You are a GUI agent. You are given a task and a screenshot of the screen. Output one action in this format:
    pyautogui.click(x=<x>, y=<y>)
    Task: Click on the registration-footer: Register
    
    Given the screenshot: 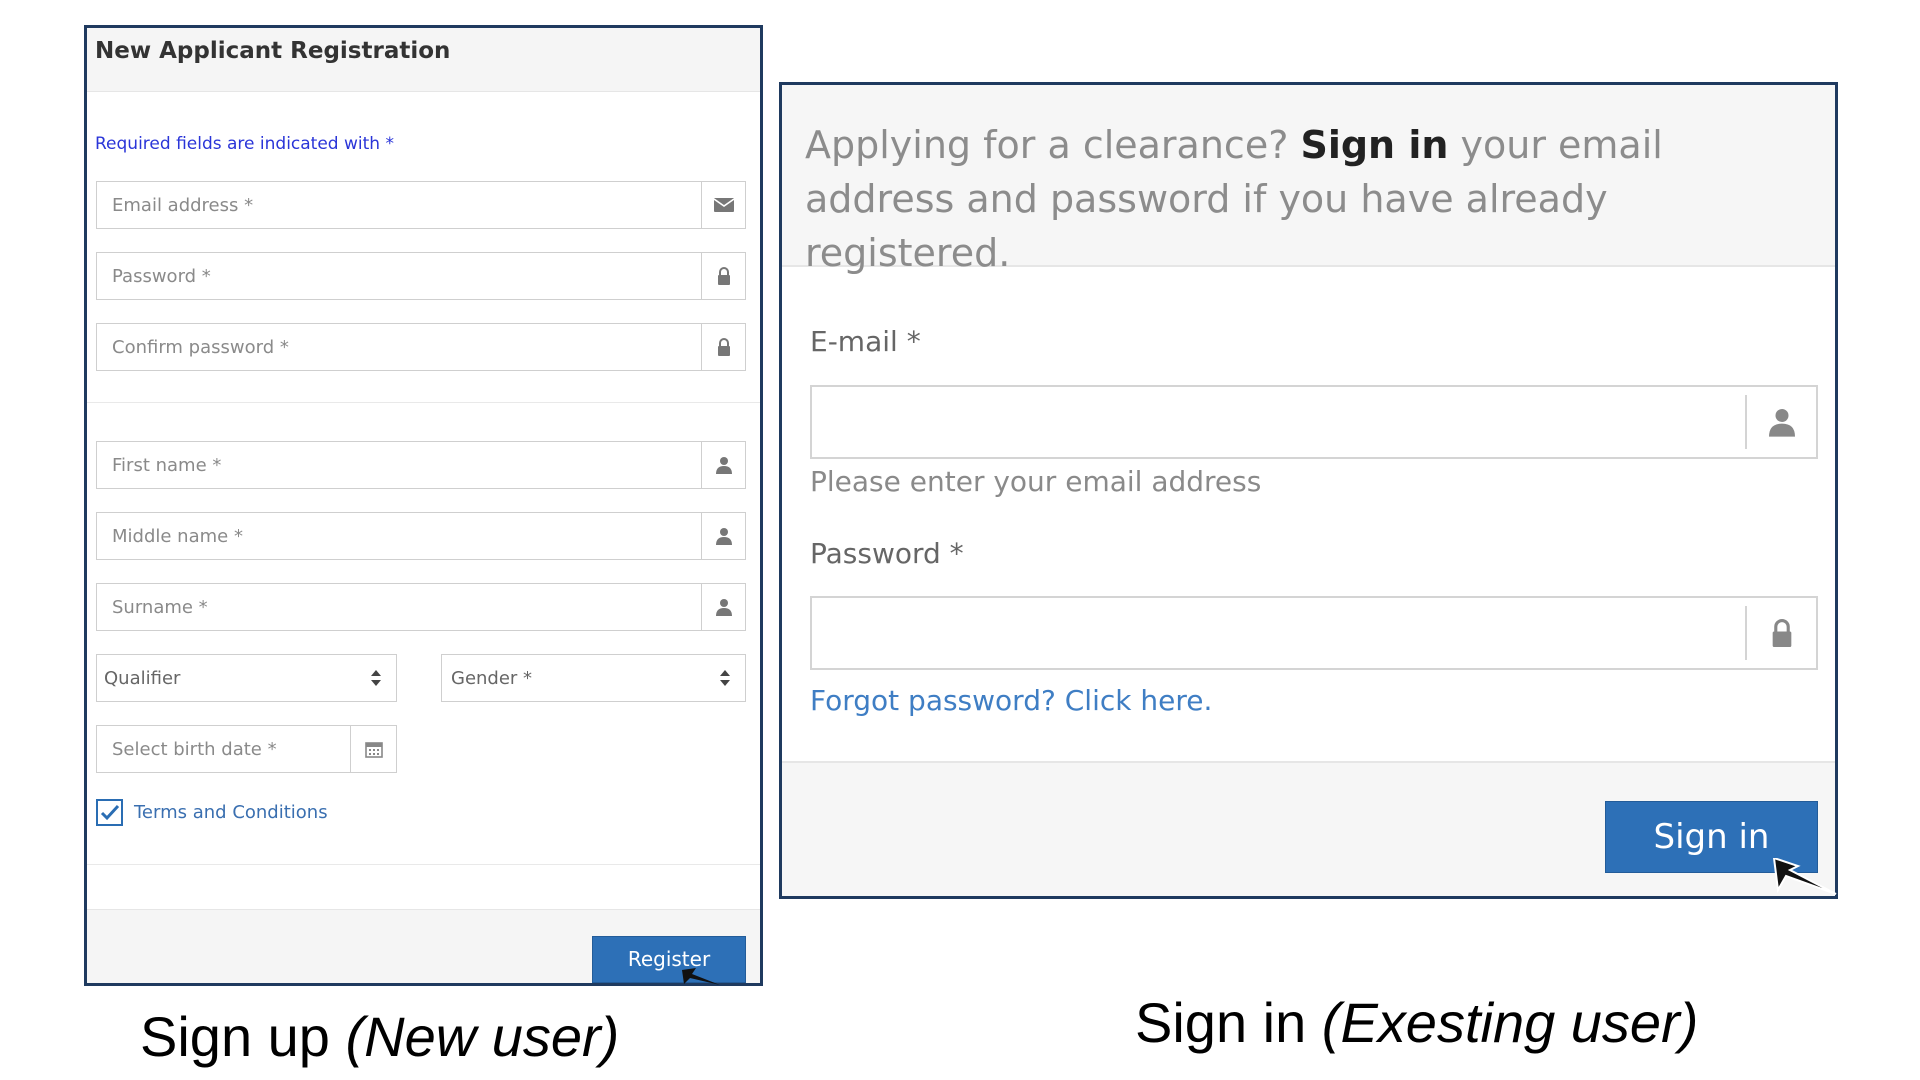 What is the action you would take?
    pyautogui.click(x=423, y=946)
    